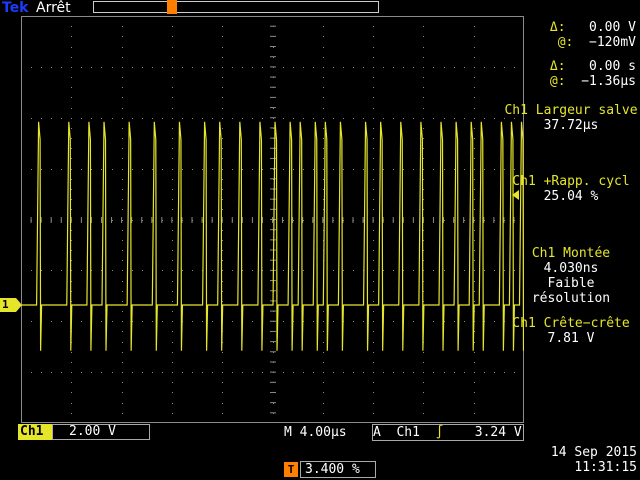 This screenshot has height=480, width=640. What do you see at coordinates (571, 283) in the screenshot?
I see `measurement-note: Faible` at bounding box center [571, 283].